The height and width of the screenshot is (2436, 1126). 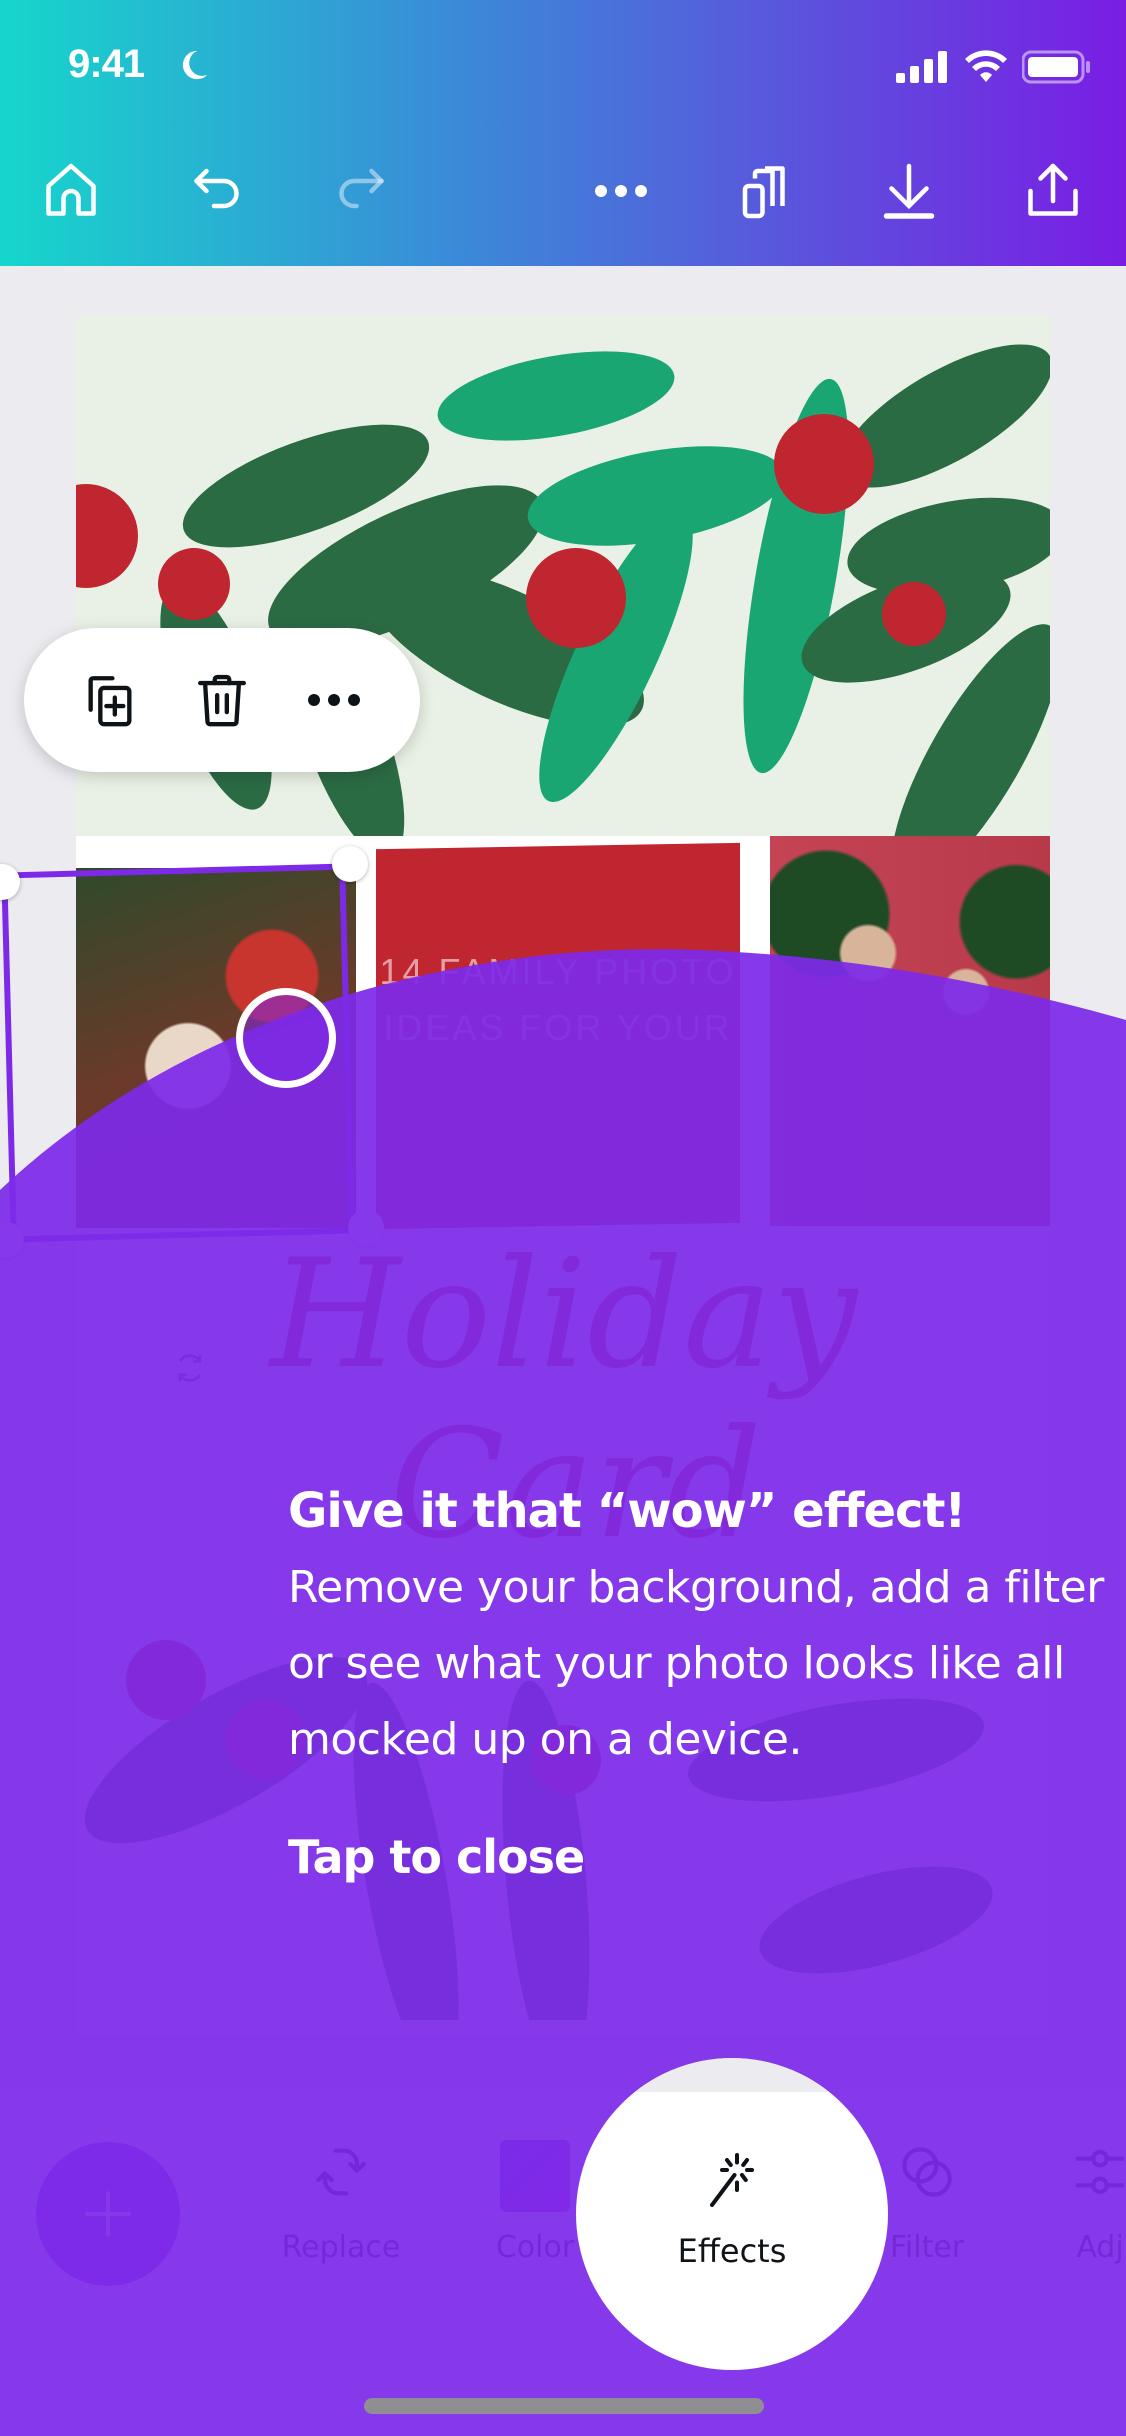 What do you see at coordinates (910, 1031) in the screenshot?
I see `family-door-photo` at bounding box center [910, 1031].